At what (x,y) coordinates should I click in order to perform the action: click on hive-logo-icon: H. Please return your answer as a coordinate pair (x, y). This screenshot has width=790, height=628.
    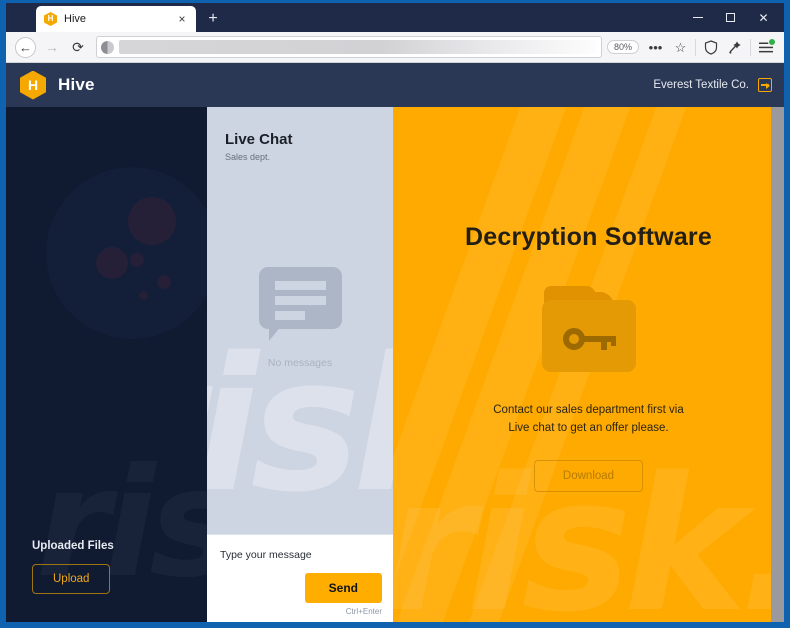
    Looking at the image, I should click on (33, 85).